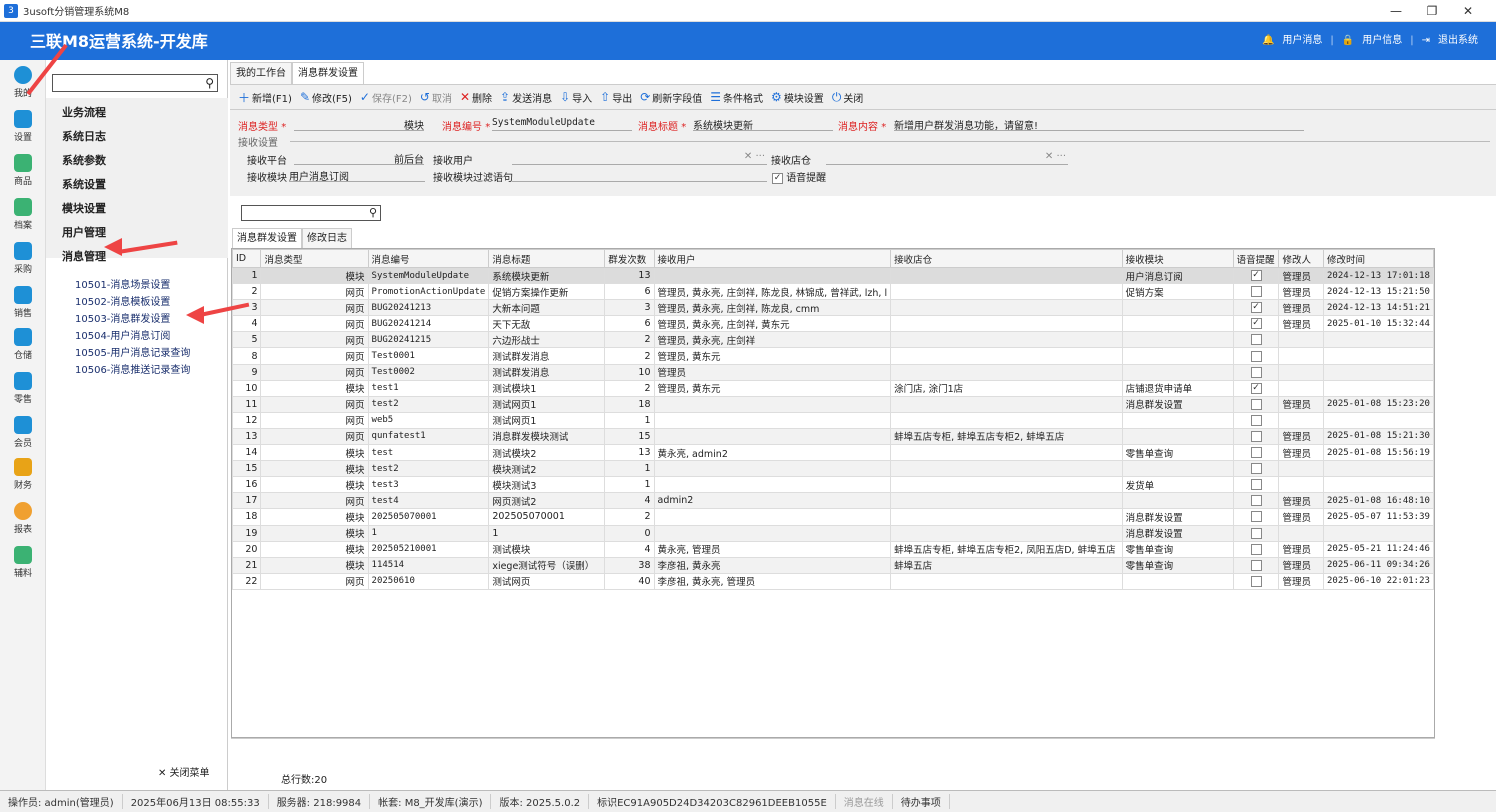  What do you see at coordinates (122, 283) in the screenshot?
I see `nav-subitem-scene: 10501-消息场景设置` at bounding box center [122, 283].